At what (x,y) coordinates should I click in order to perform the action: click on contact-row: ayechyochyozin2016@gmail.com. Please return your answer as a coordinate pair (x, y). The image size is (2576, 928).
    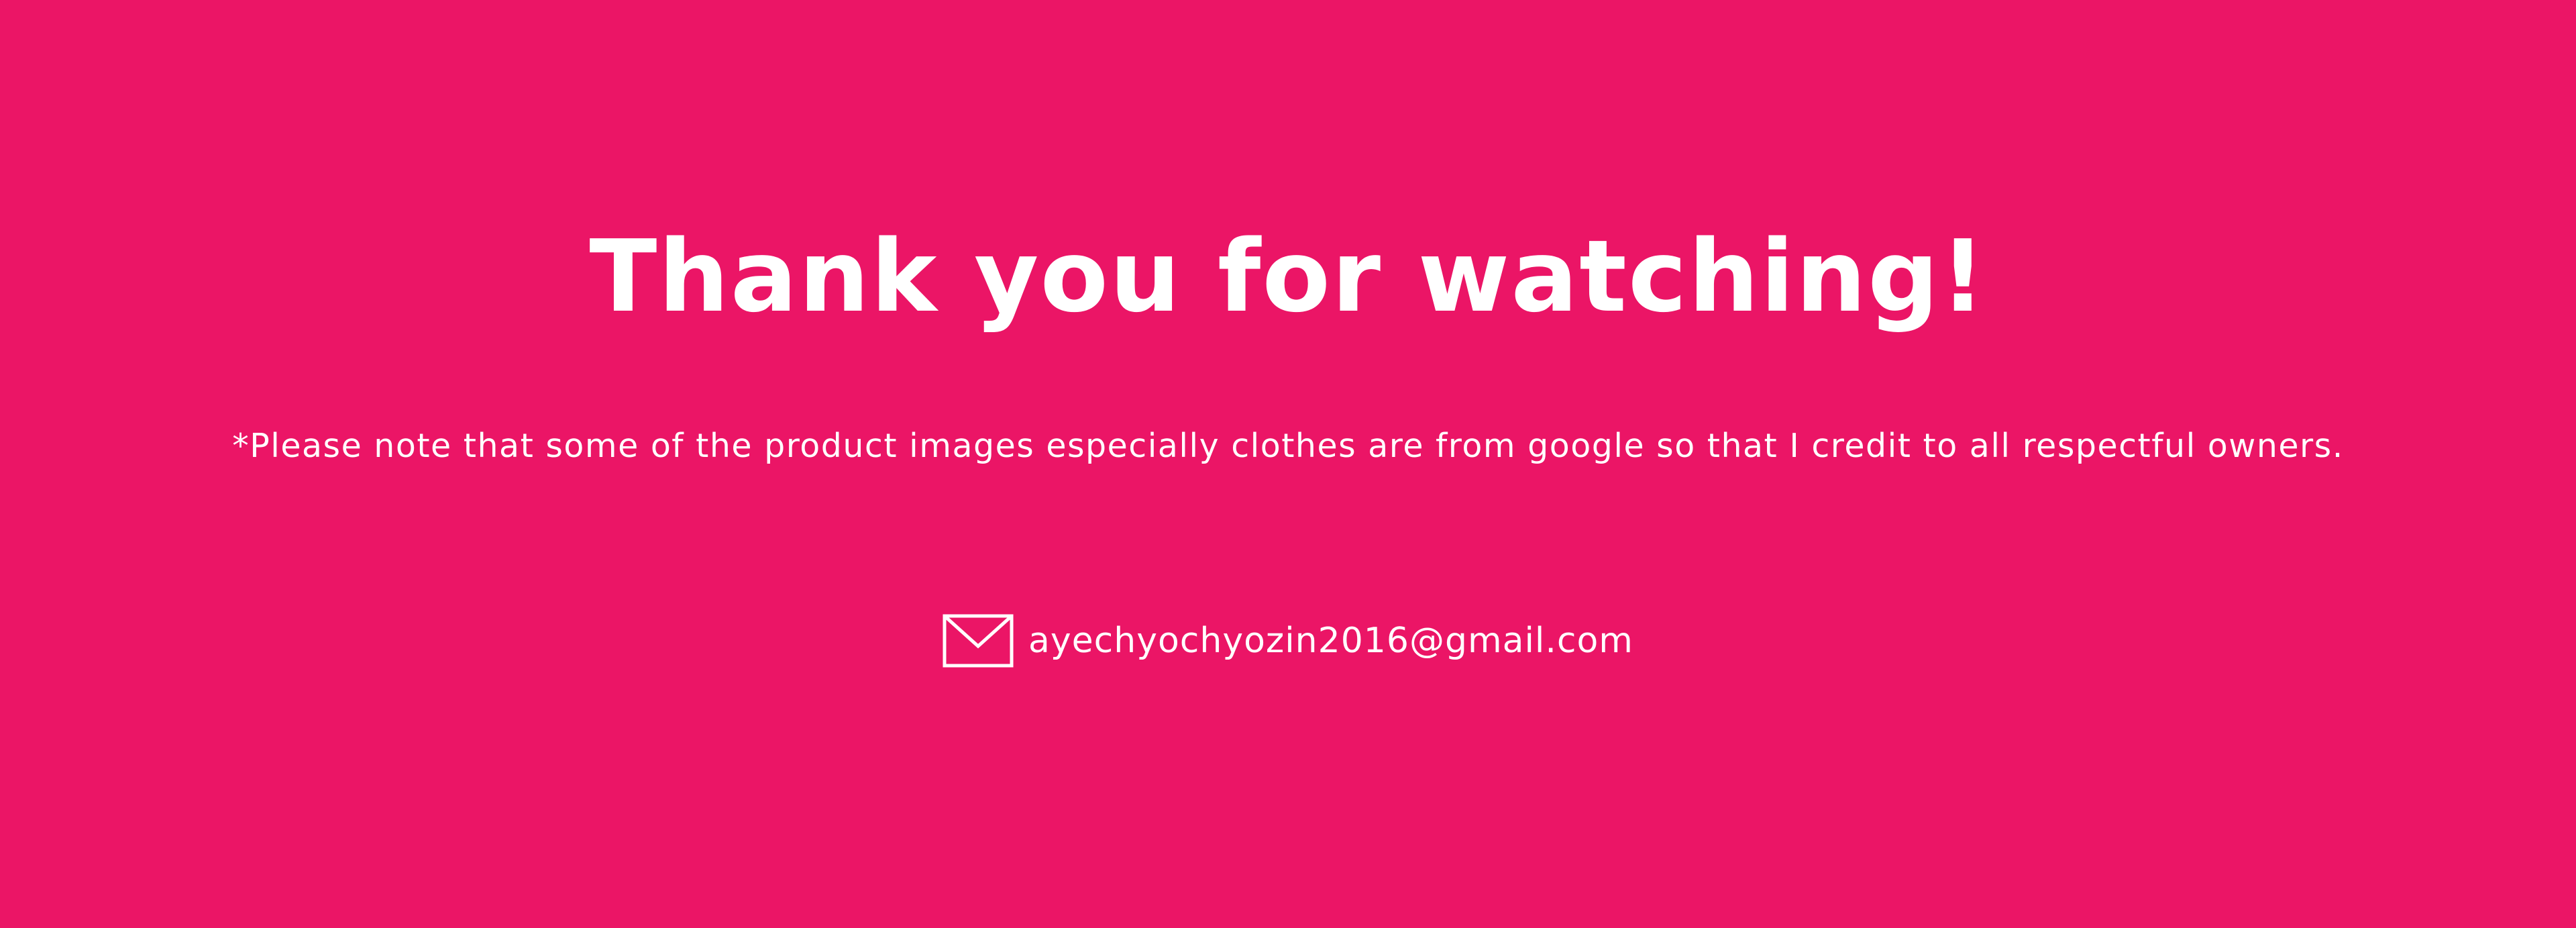
    Looking at the image, I should click on (1288, 641).